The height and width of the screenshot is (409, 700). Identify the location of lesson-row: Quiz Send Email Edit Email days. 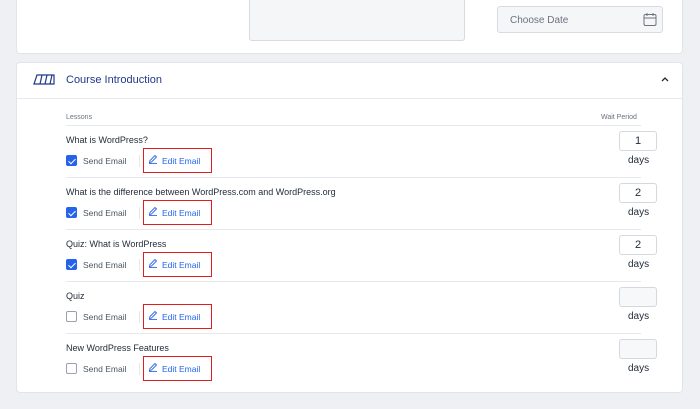
(361, 307).